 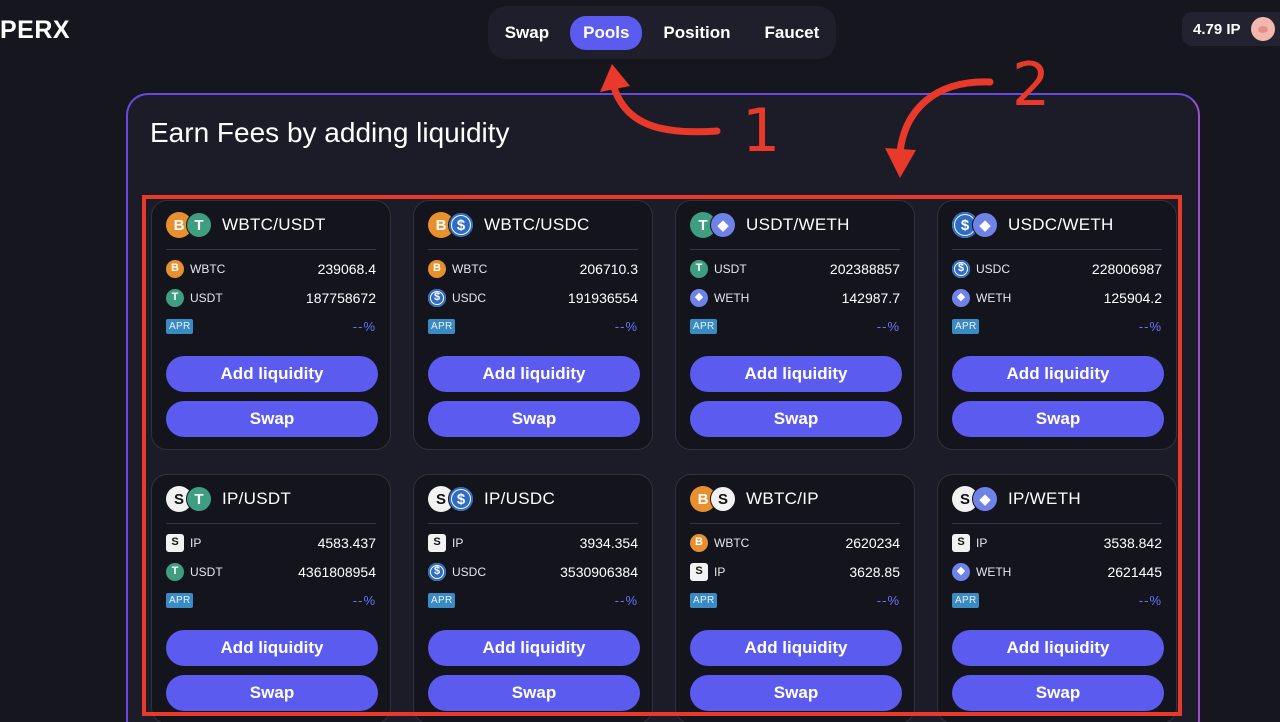 I want to click on token-row: ◆ WETH 2621445, so click(x=1057, y=571).